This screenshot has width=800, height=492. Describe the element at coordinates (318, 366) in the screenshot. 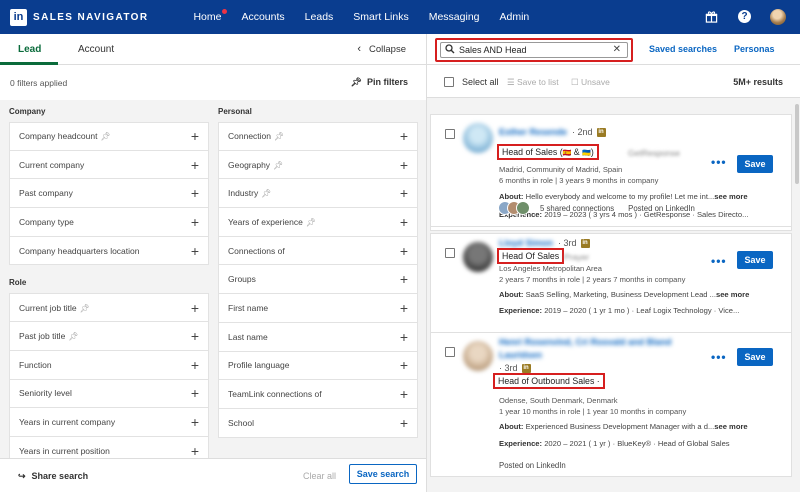

I see `filter-profile-language: Profile language +` at that location.